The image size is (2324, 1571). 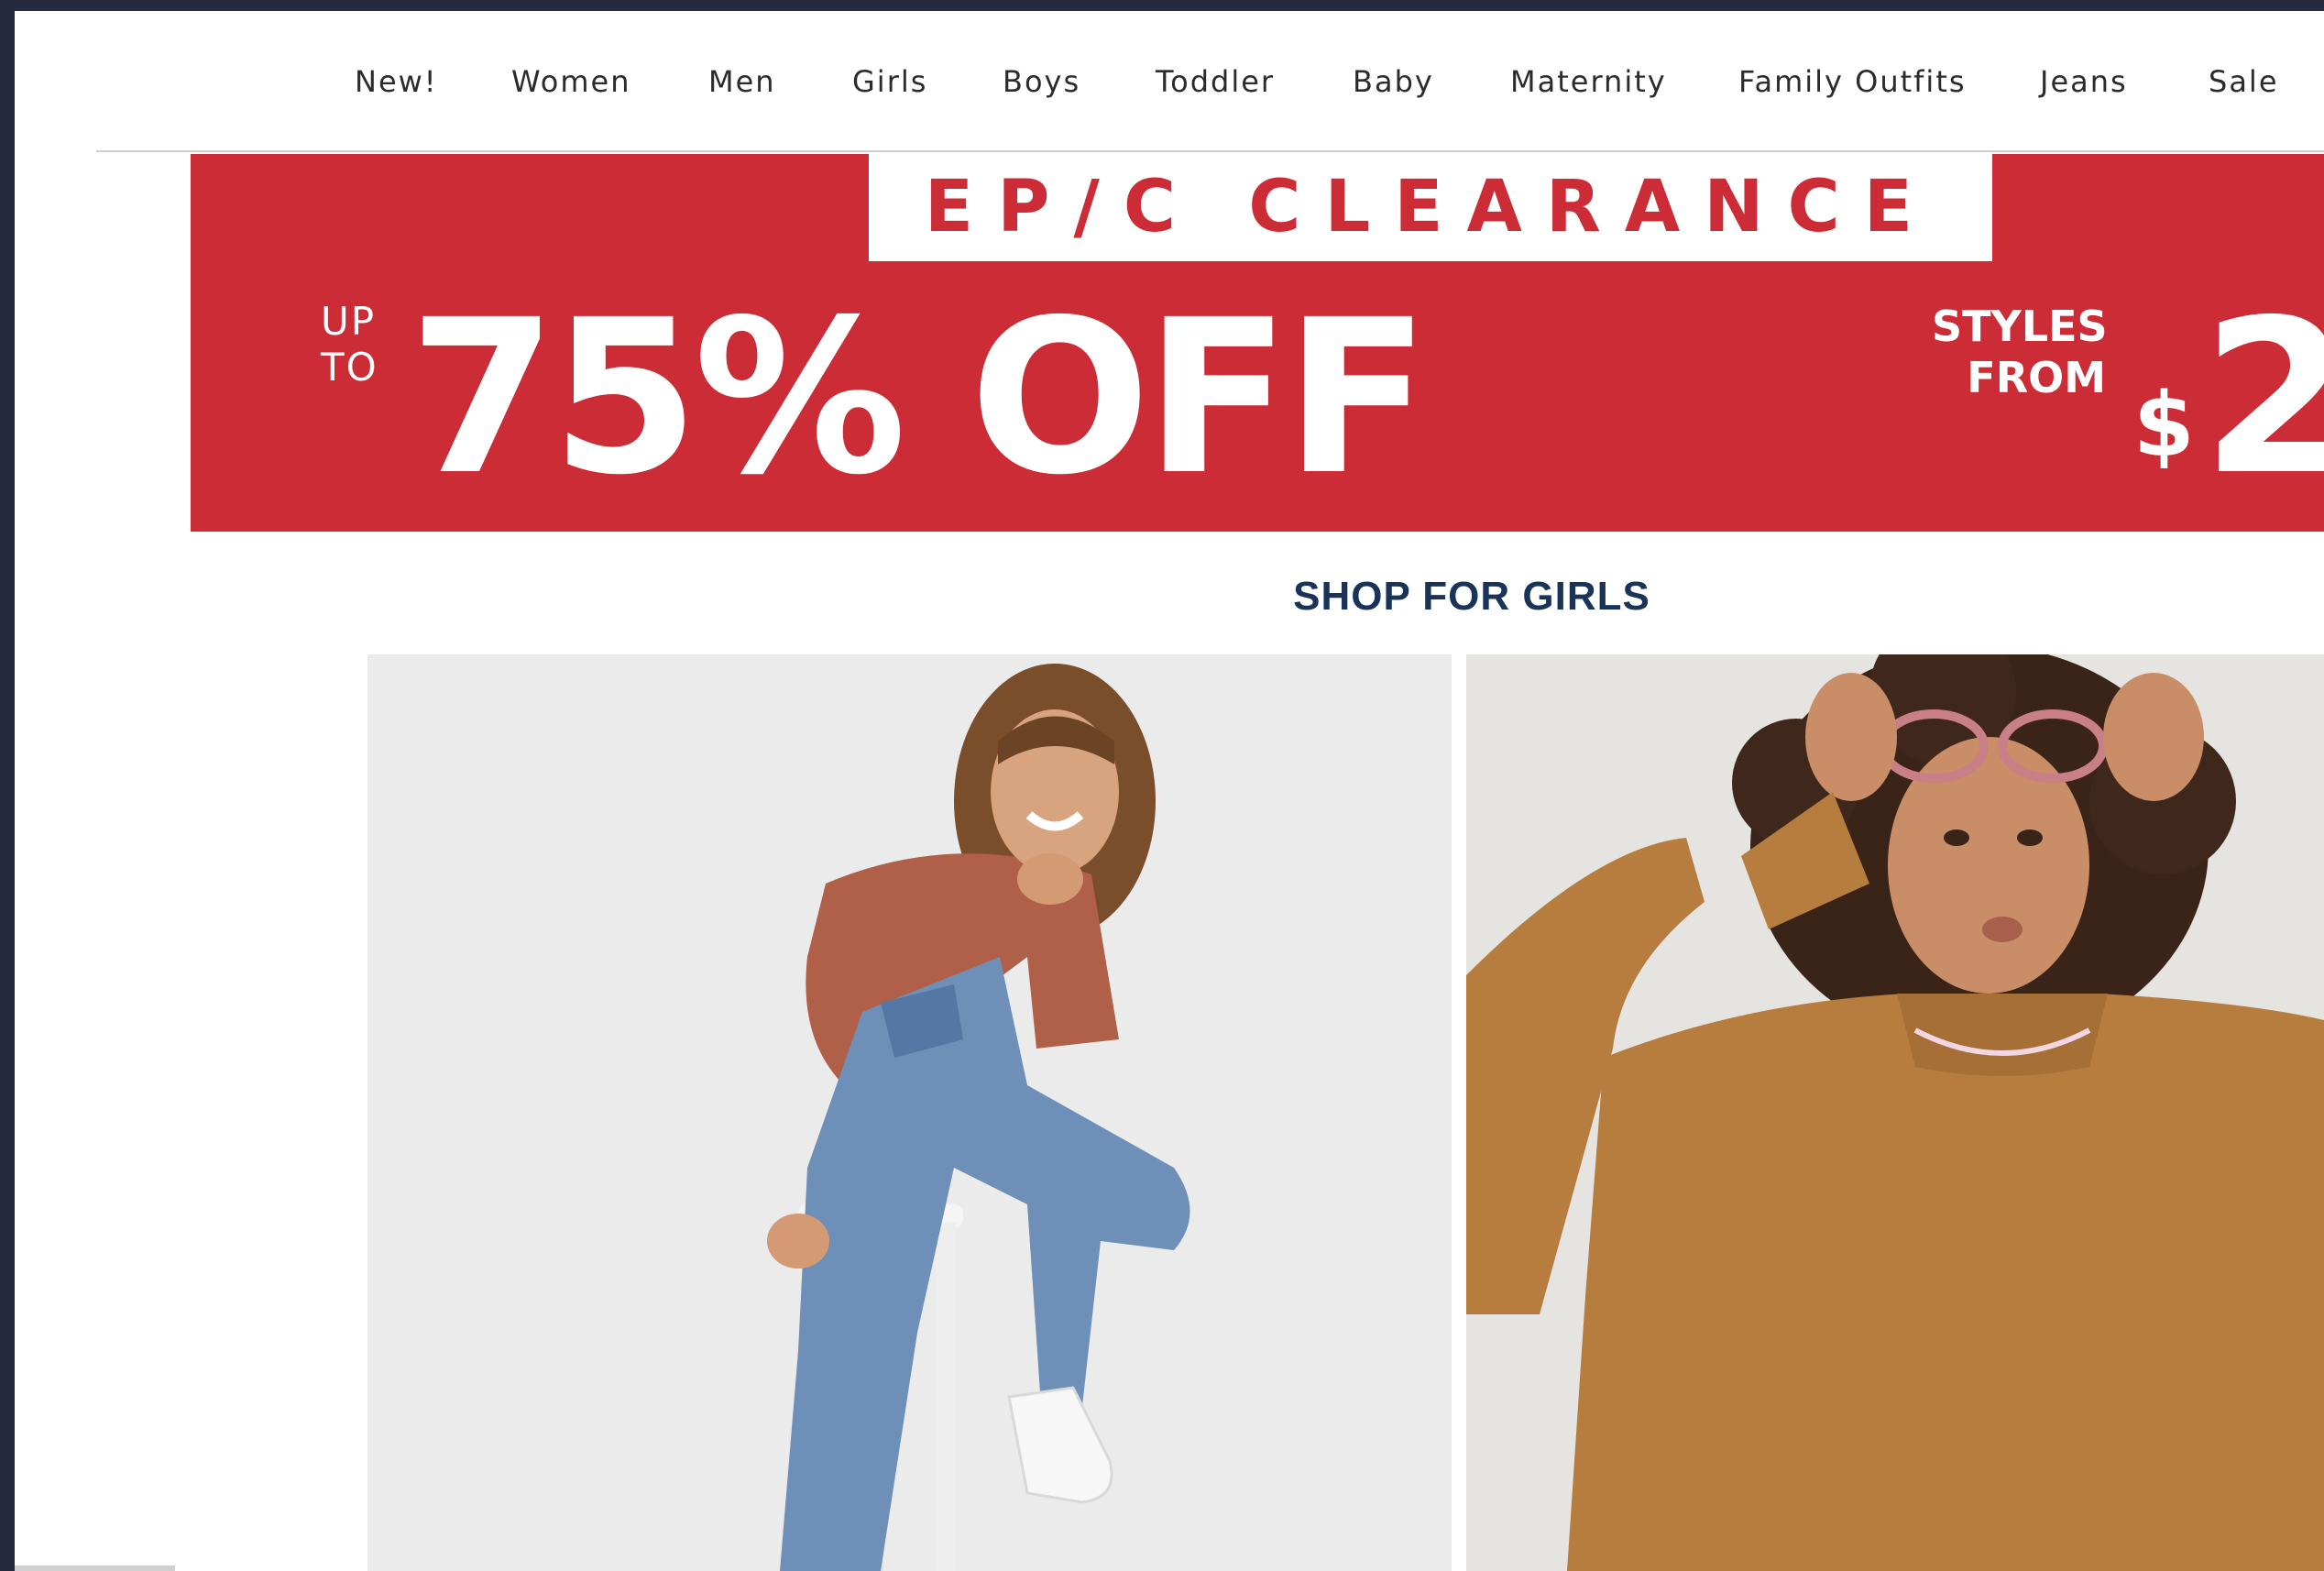 What do you see at coordinates (2020, 326) in the screenshot?
I see `styles-label: STYLES` at bounding box center [2020, 326].